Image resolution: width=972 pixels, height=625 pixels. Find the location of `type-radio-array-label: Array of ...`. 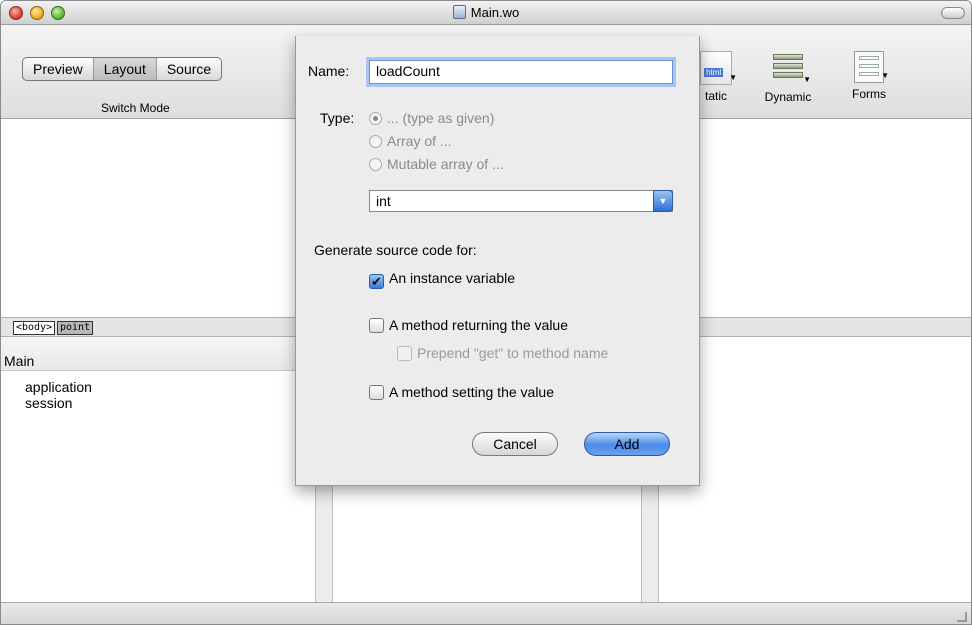

type-radio-array-label: Array of ... is located at coordinates (419, 141).